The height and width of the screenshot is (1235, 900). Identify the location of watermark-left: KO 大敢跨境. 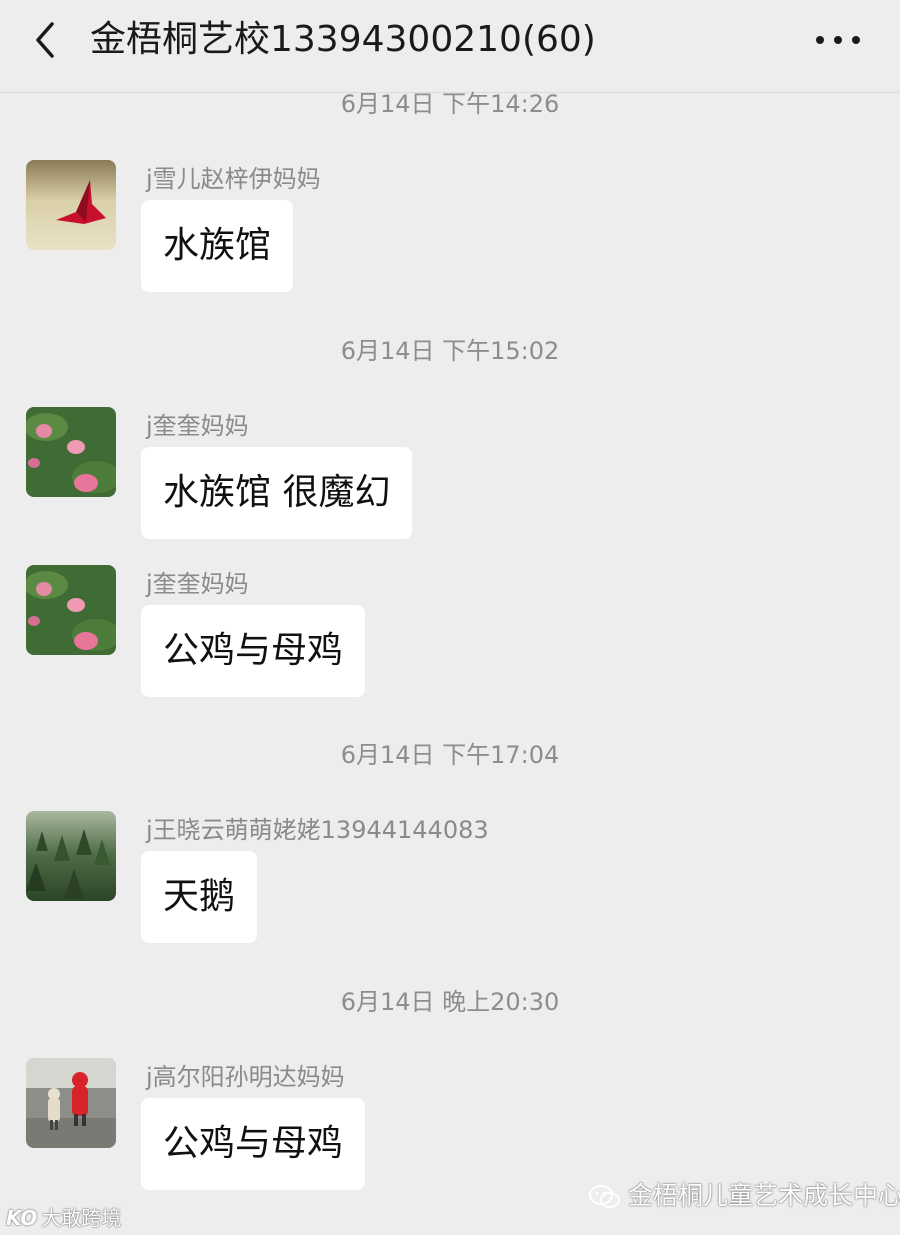
(63, 1218).